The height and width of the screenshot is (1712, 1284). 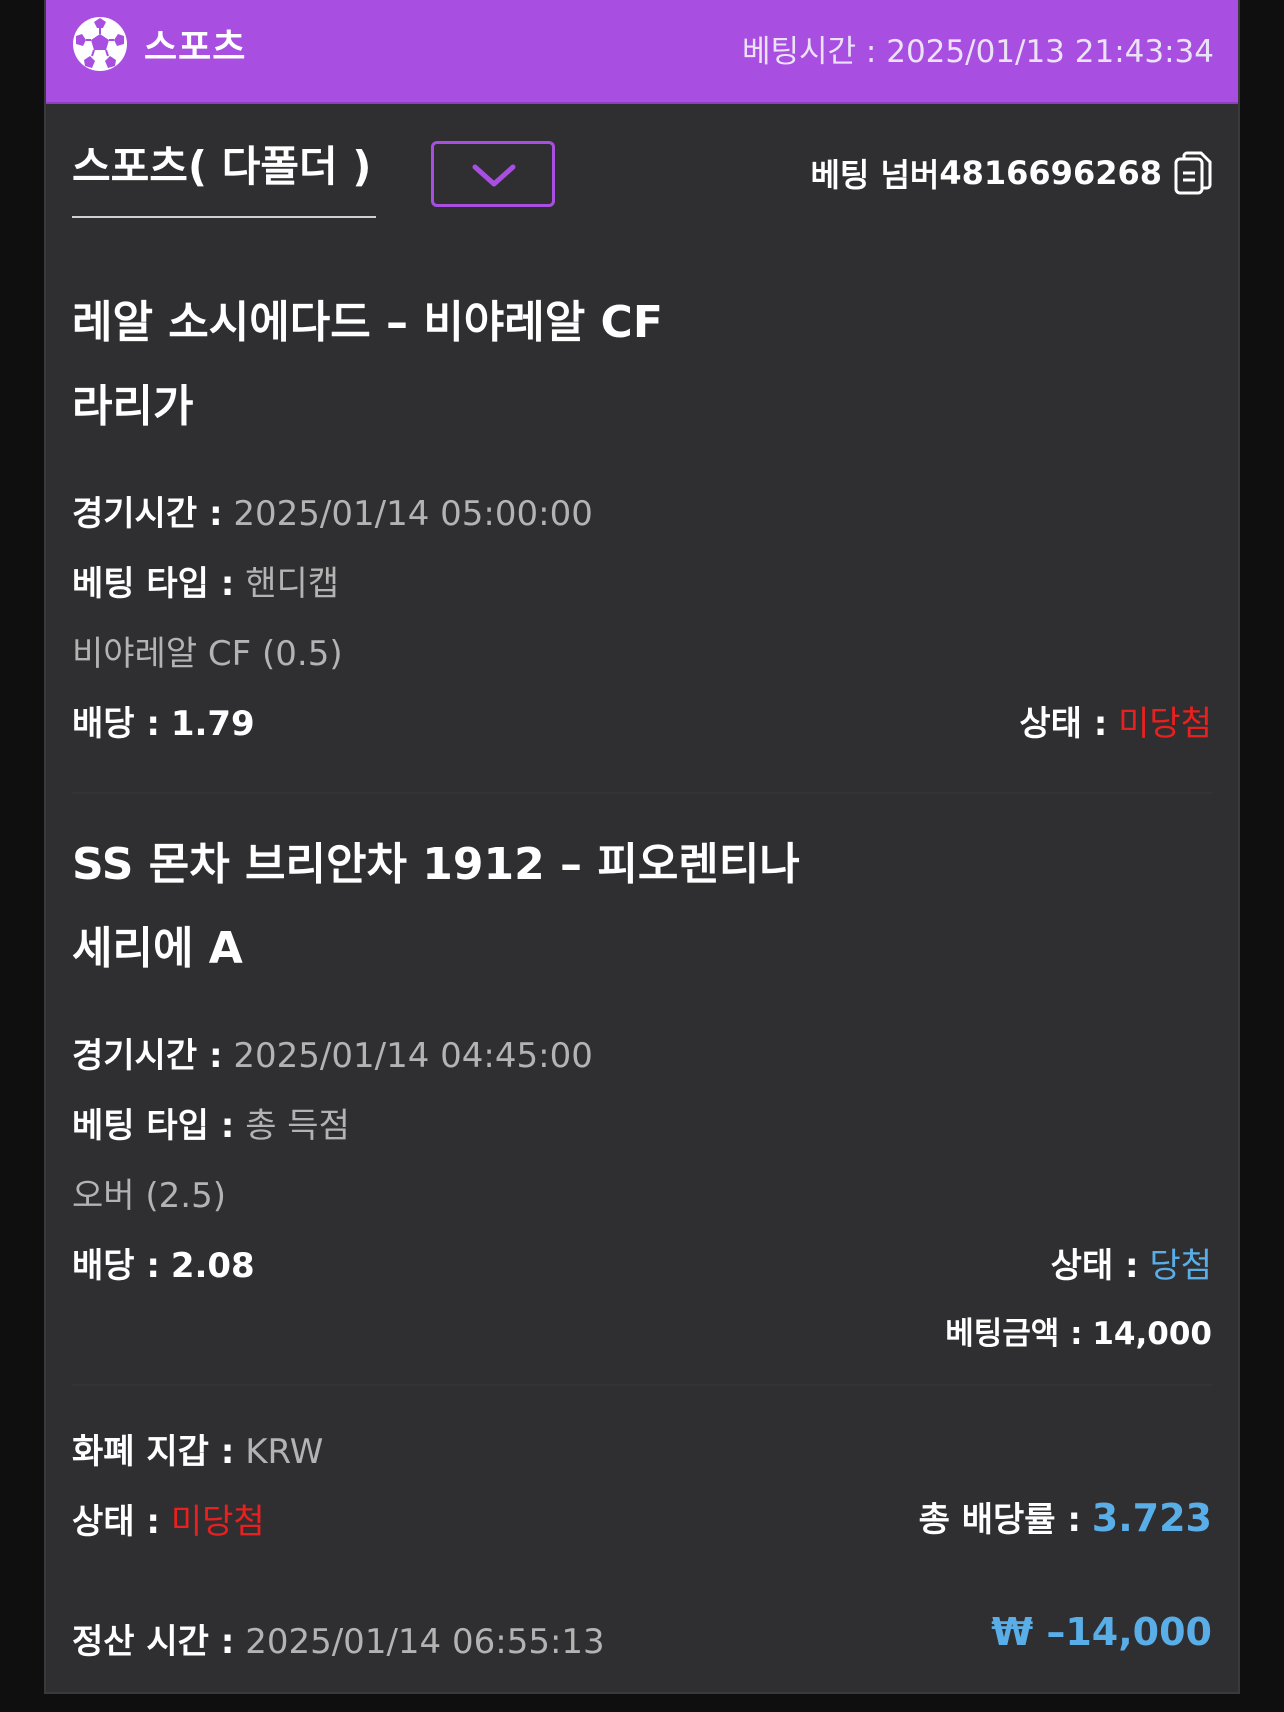 What do you see at coordinates (168, 1518) in the screenshot?
I see `summary-status: 상태 : 미당첨` at bounding box center [168, 1518].